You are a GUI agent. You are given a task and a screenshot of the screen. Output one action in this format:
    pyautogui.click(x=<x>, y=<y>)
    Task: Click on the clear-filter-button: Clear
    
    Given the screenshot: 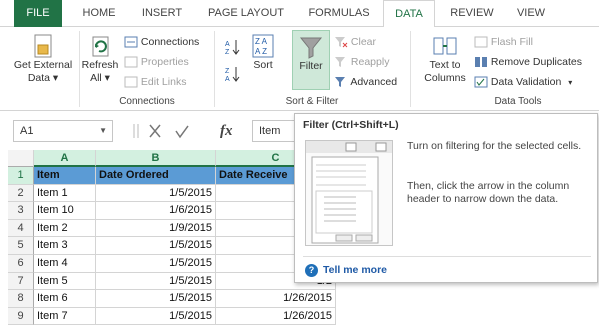 What is the action you would take?
    pyautogui.click(x=355, y=42)
    